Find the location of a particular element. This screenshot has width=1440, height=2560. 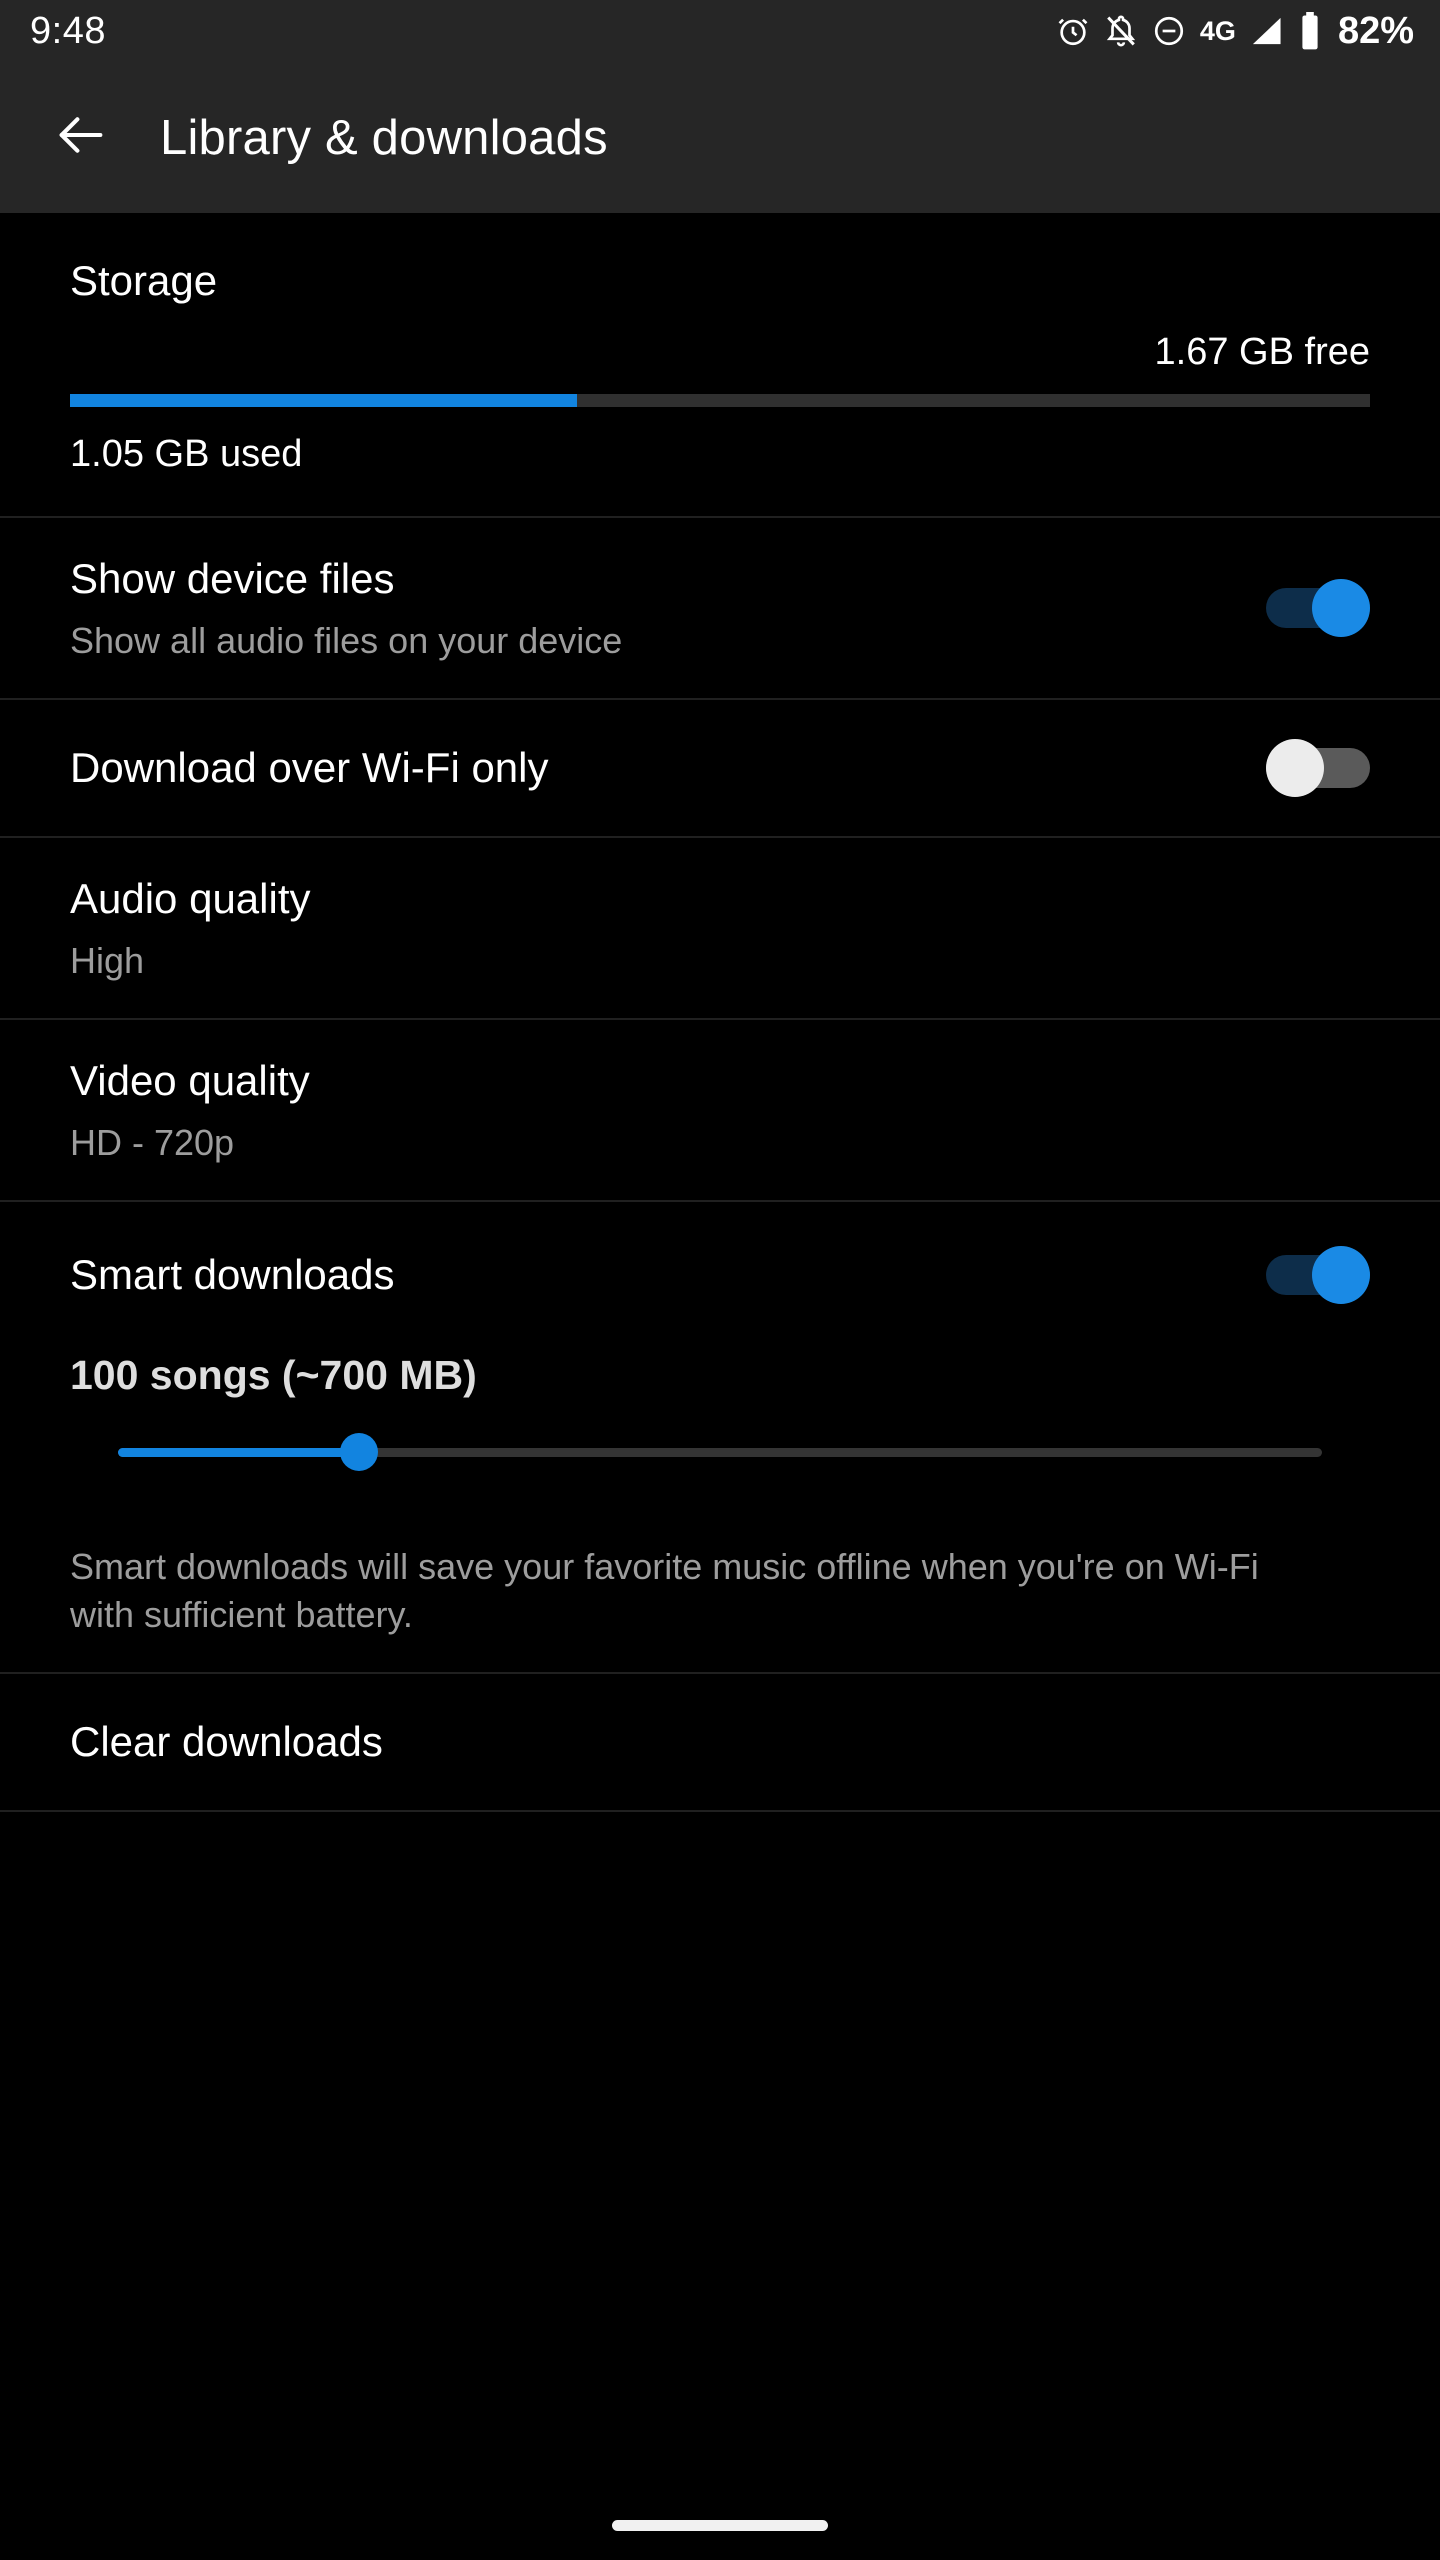

setting-row-texts: Clear downloads is located at coordinates (720, 1742).